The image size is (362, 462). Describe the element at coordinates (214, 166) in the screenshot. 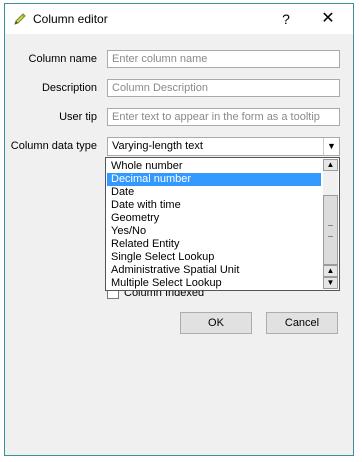

I see `dropdown-item-whole-number: Whole number` at that location.